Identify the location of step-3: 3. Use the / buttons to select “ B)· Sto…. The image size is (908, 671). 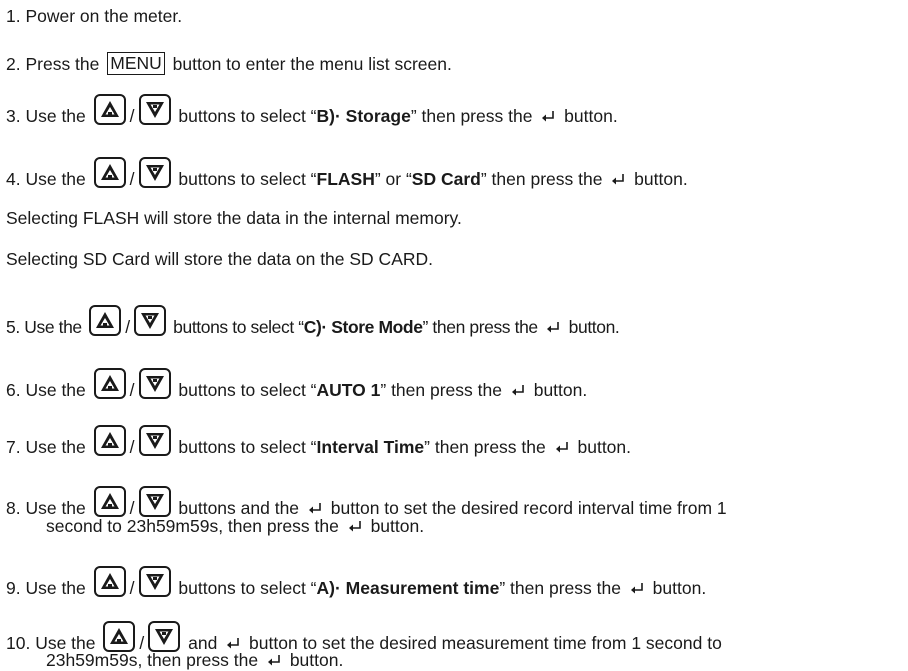
(312, 112).